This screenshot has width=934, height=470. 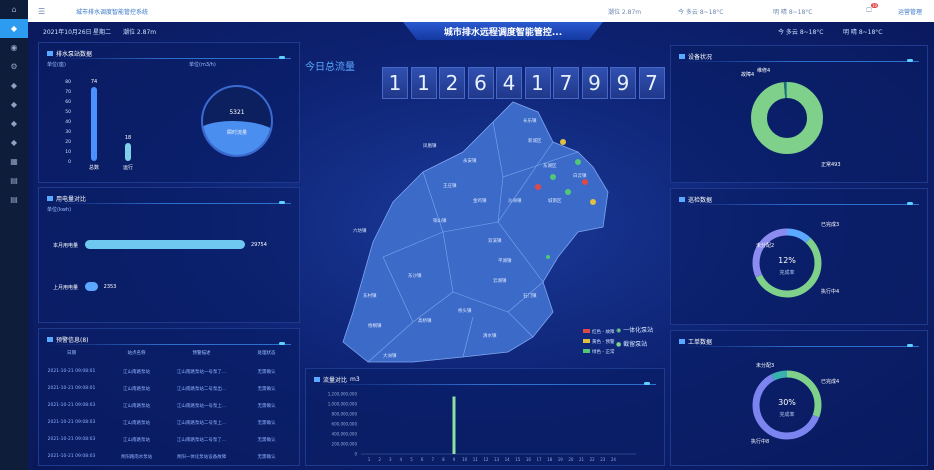 What do you see at coordinates (550, 165) in the screenshot?
I see `district-label: 东湖区` at bounding box center [550, 165].